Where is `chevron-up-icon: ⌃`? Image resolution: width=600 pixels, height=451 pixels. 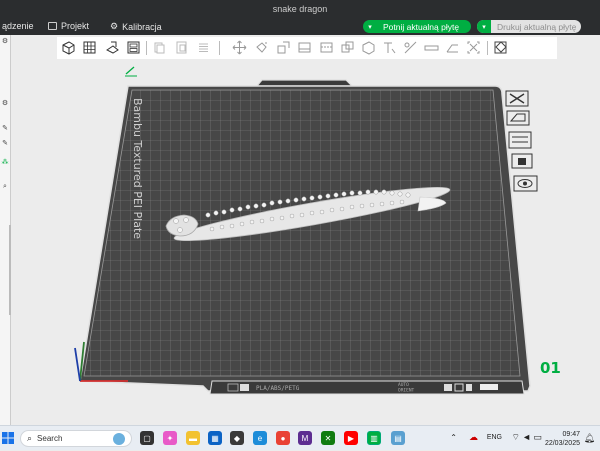 chevron-up-icon: ⌃ is located at coordinates (453, 437).